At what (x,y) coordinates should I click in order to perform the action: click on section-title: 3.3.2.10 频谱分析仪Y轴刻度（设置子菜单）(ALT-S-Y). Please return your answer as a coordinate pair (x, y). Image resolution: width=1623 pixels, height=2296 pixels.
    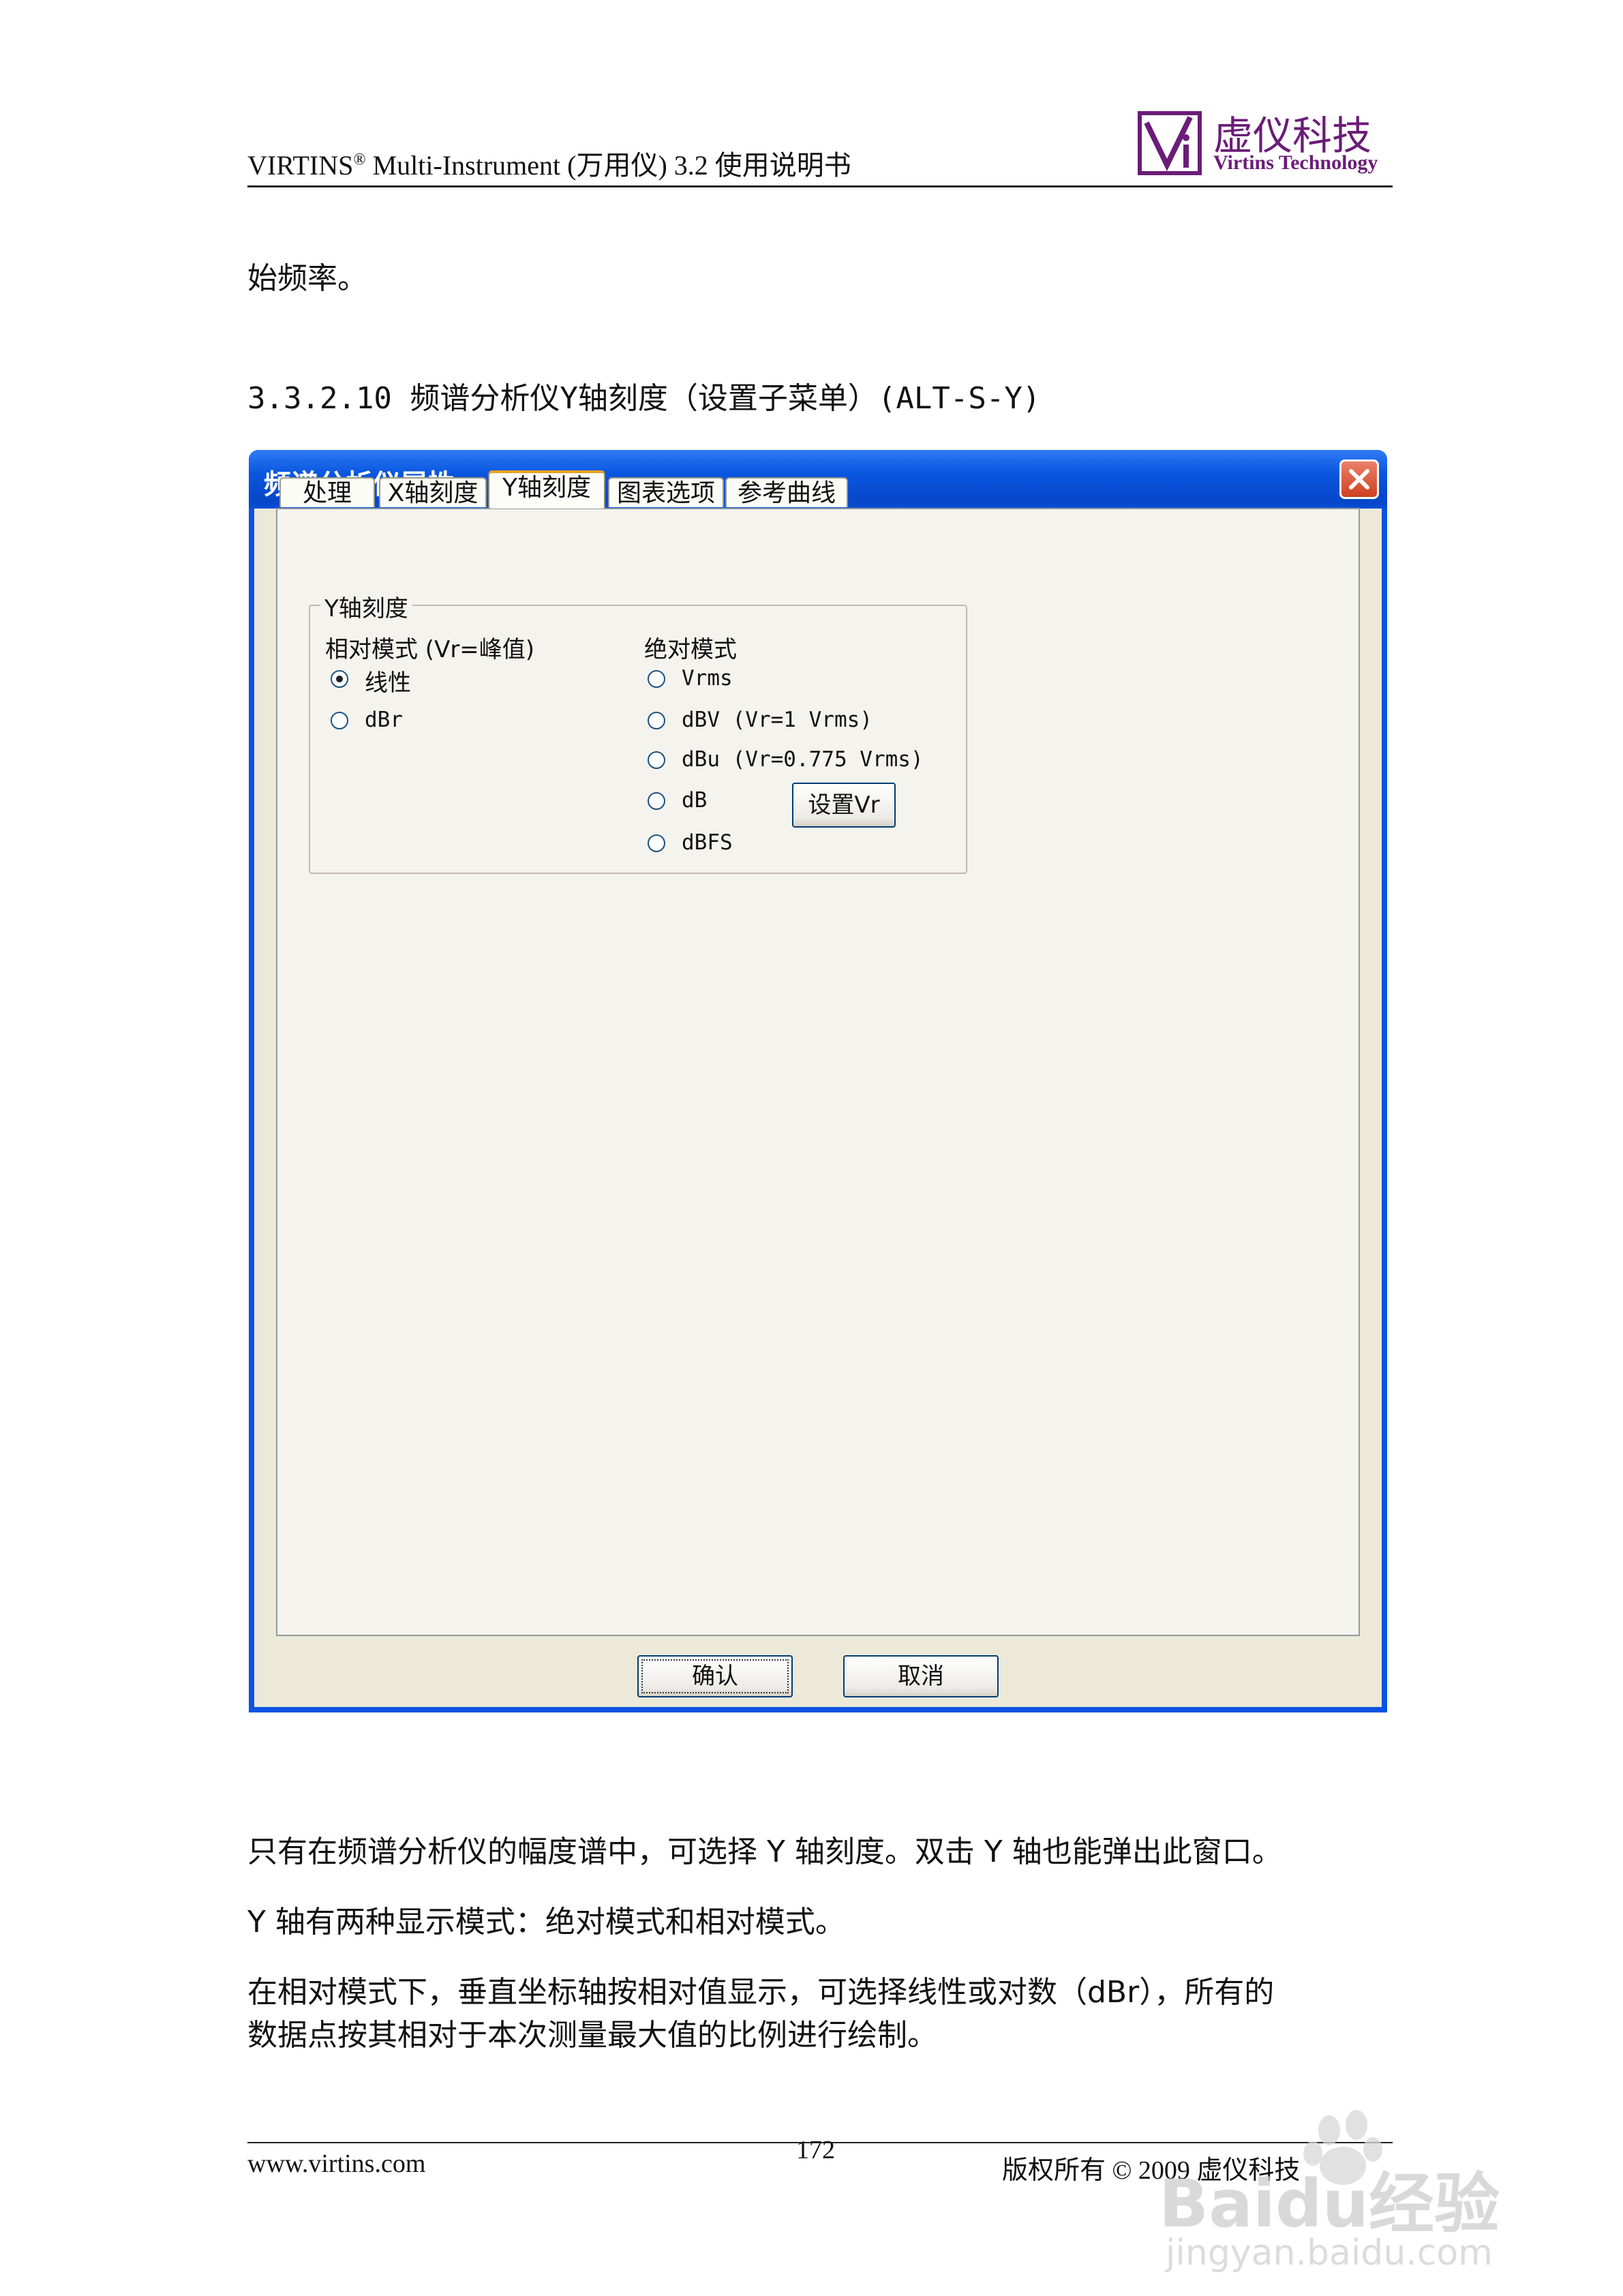
    Looking at the image, I should click on (644, 398).